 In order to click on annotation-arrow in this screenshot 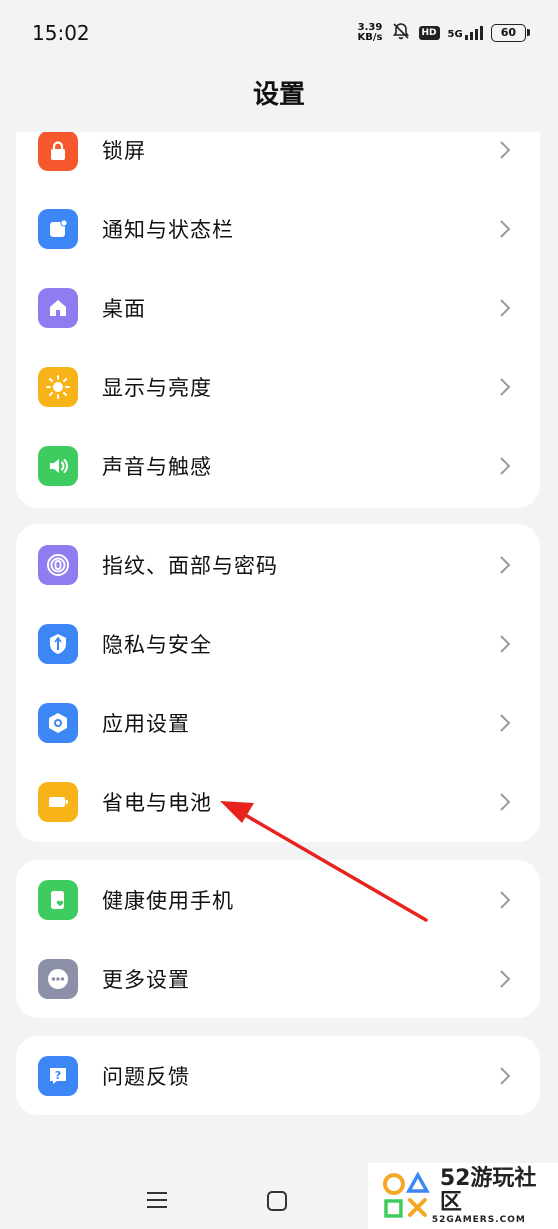, I will do `click(324, 861)`.